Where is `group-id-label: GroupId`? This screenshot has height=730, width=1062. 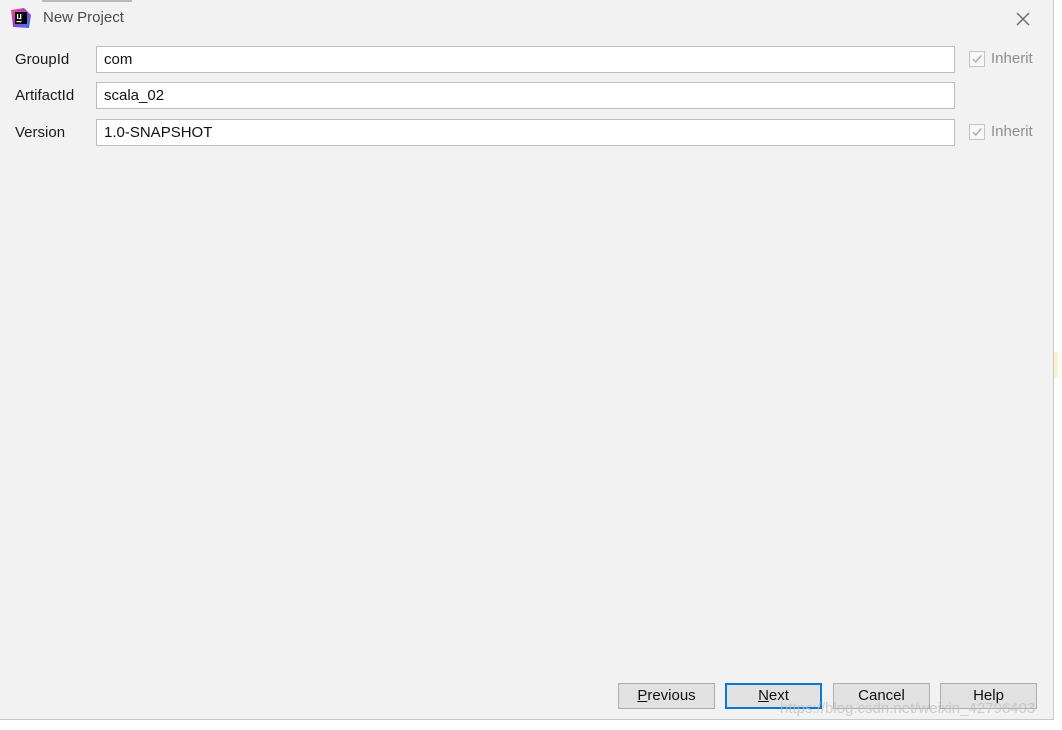 group-id-label: GroupId is located at coordinates (42, 59).